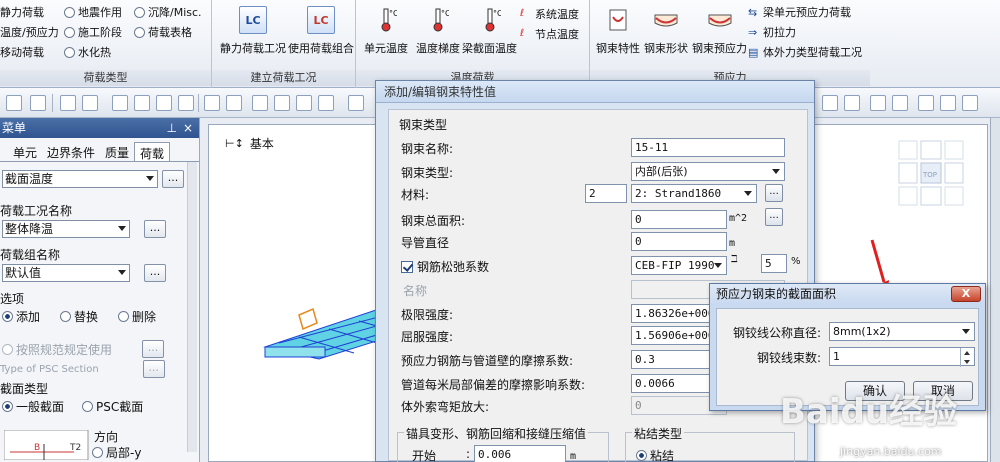 This screenshot has width=1000, height=462. Describe the element at coordinates (66, 229) in the screenshot. I see `load-case-select: 整体降温` at that location.